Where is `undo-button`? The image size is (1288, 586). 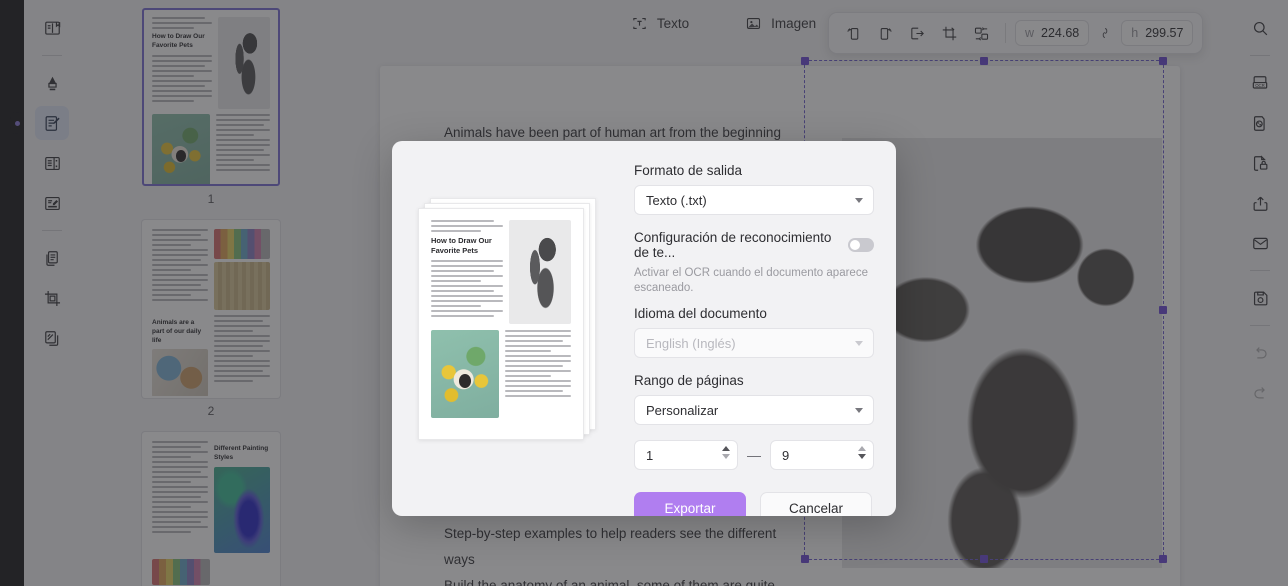
undo-button is located at coordinates (1260, 353).